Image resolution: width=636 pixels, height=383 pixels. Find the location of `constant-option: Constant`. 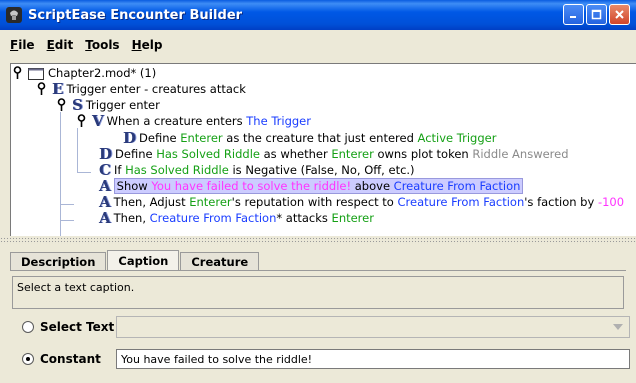

constant-option: Constant is located at coordinates (61, 359).